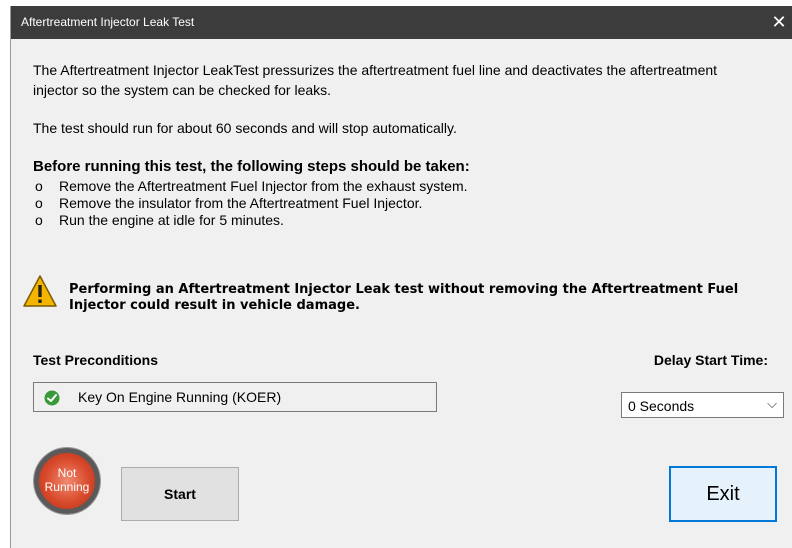 The width and height of the screenshot is (792, 548). I want to click on list-item: o Run the engine at idle for 5 minutes., so click(251, 220).